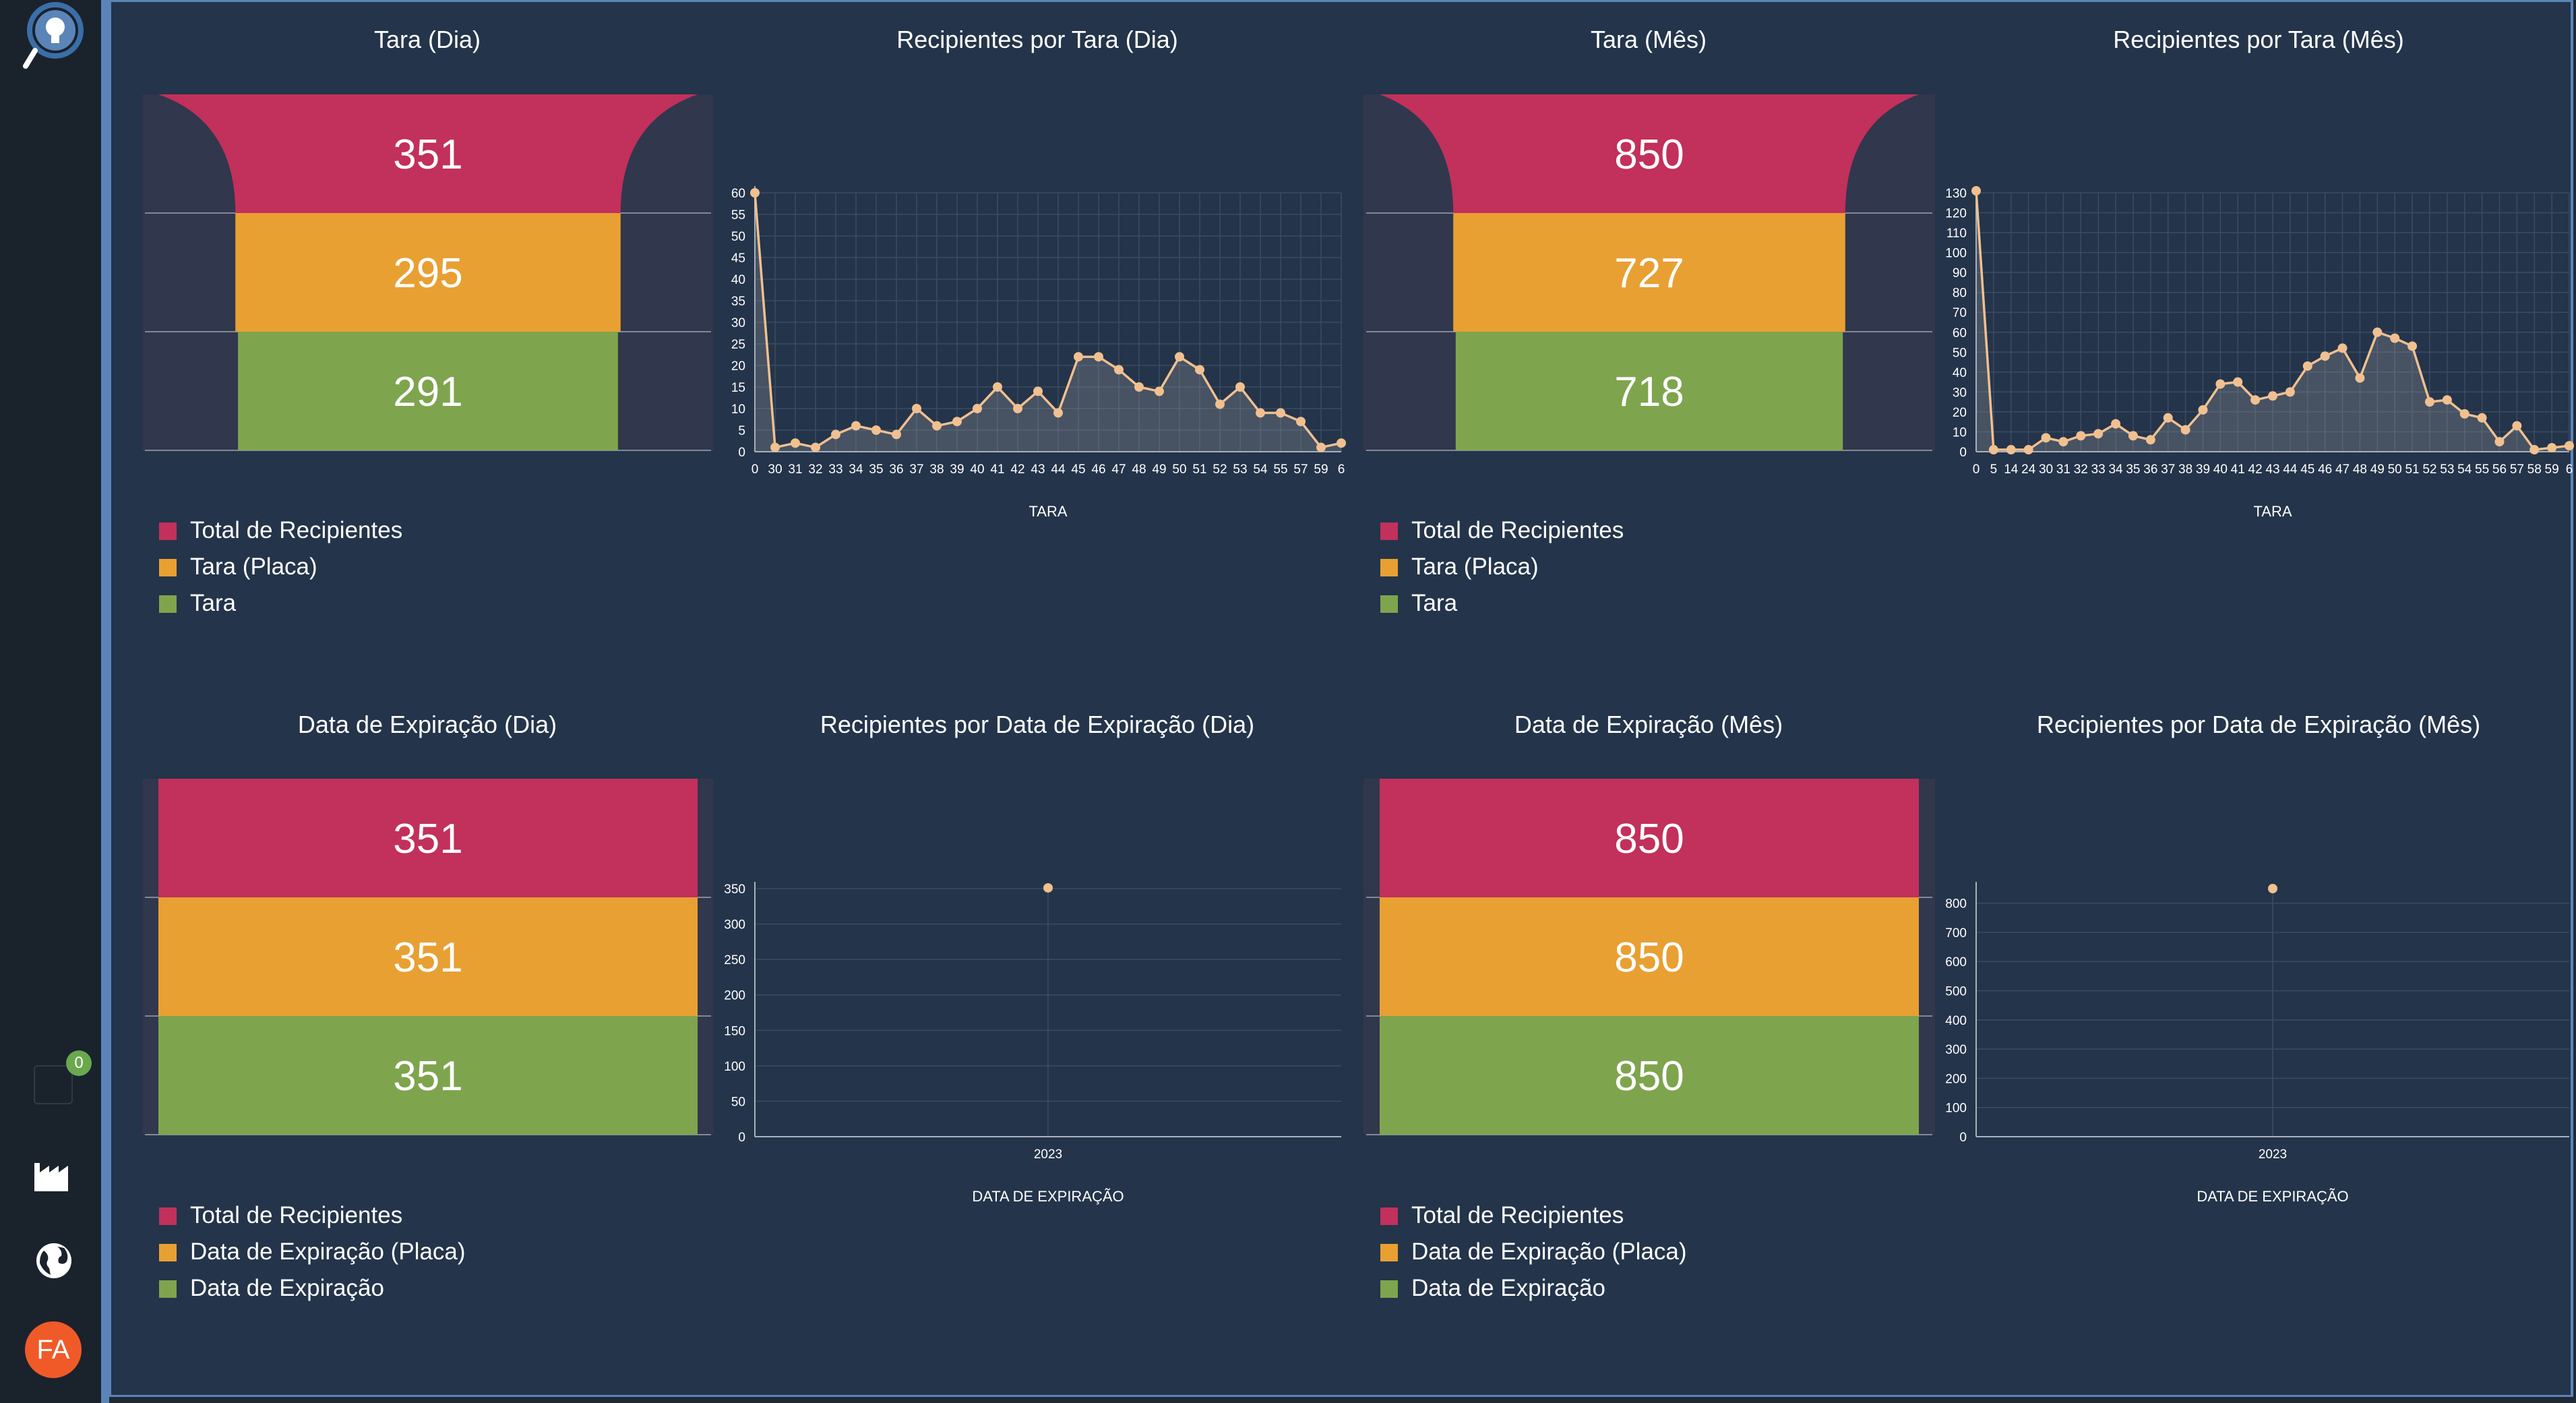  I want to click on legend-tara-dia: Total de Recipientes Tara (Placa) Tara, so click(281, 567).